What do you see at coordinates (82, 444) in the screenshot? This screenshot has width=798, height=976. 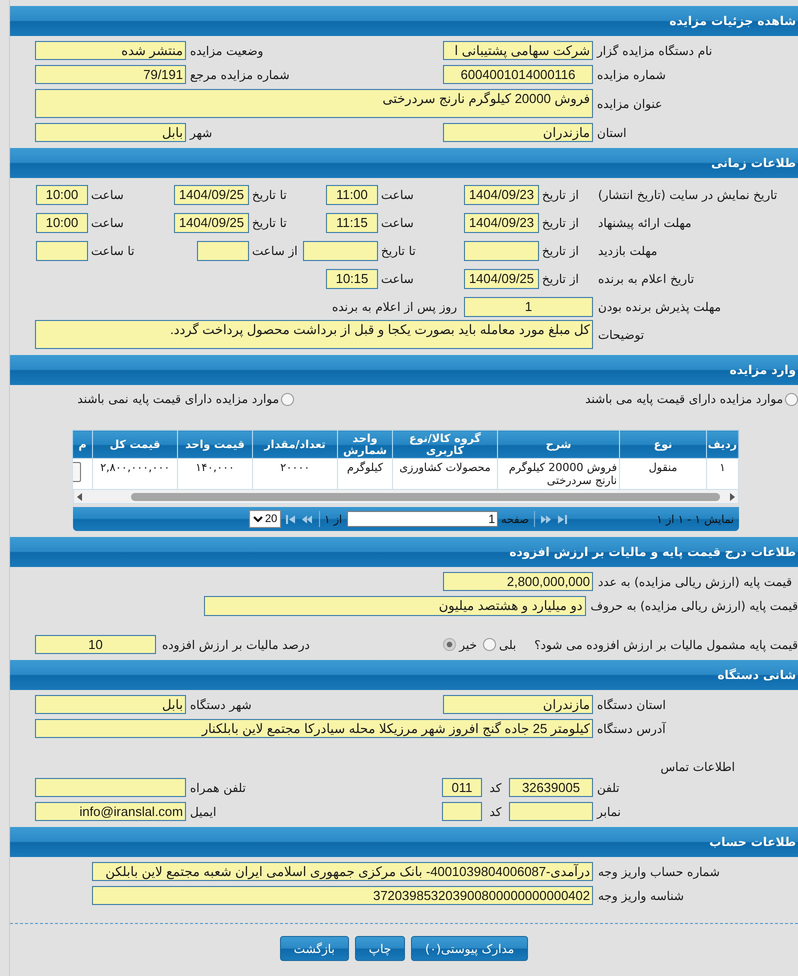 I see `column-header: م` at bounding box center [82, 444].